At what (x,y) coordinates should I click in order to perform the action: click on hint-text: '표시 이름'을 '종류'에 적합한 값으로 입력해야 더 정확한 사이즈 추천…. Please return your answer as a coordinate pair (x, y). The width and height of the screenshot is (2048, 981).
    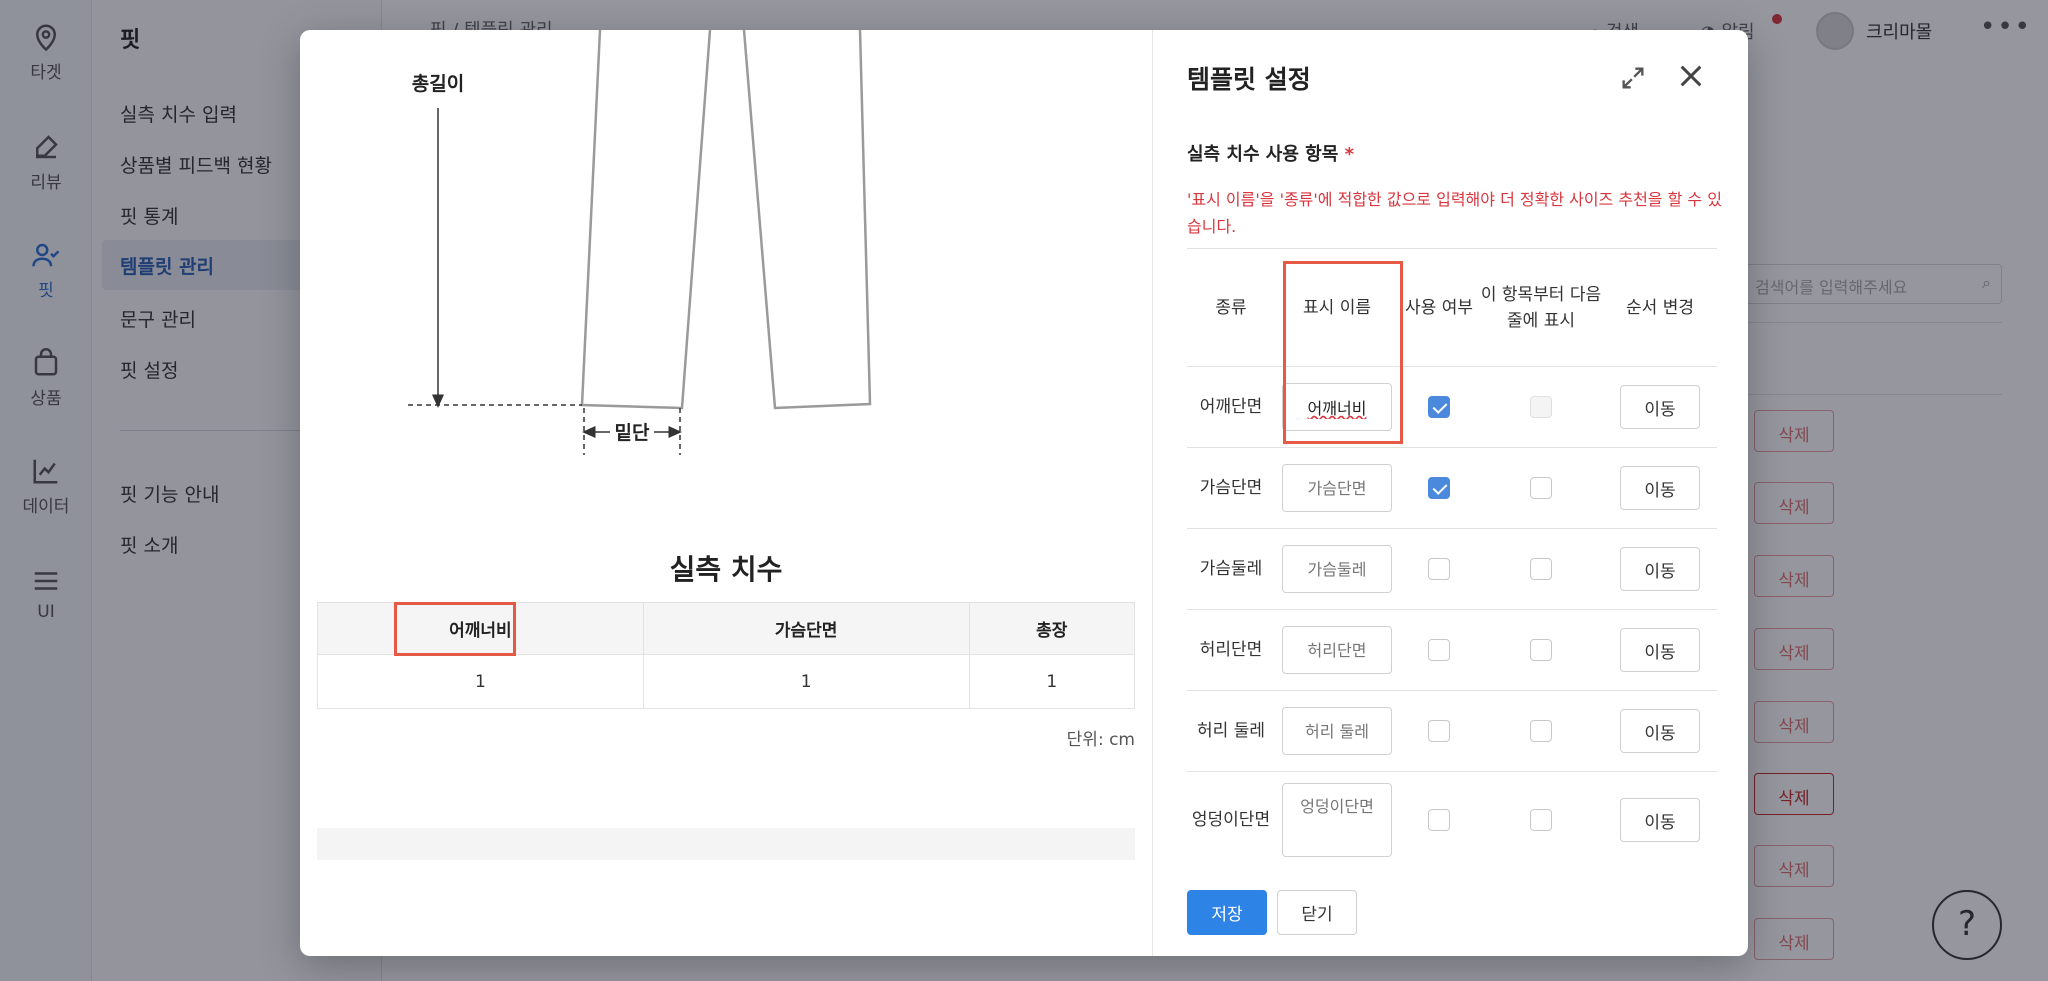
    Looking at the image, I should click on (1454, 213).